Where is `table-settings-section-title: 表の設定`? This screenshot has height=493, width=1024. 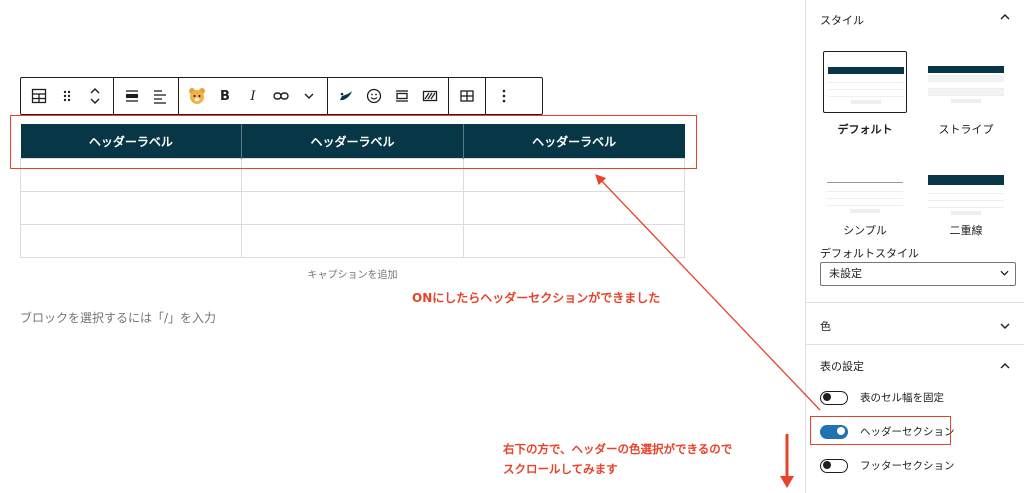 table-settings-section-title: 表の設定 is located at coordinates (842, 366).